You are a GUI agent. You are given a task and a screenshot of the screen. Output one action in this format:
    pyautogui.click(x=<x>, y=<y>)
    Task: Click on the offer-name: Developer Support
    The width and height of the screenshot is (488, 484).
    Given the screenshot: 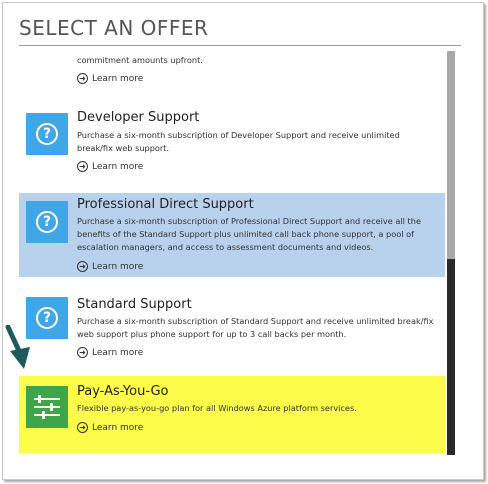 What is the action you would take?
    pyautogui.click(x=138, y=117)
    